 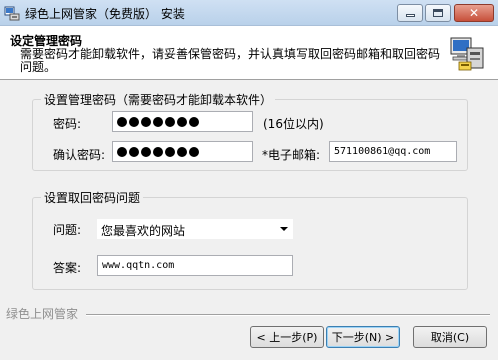 What do you see at coordinates (291, 155) in the screenshot?
I see `email-label: *电子邮箱:` at bounding box center [291, 155].